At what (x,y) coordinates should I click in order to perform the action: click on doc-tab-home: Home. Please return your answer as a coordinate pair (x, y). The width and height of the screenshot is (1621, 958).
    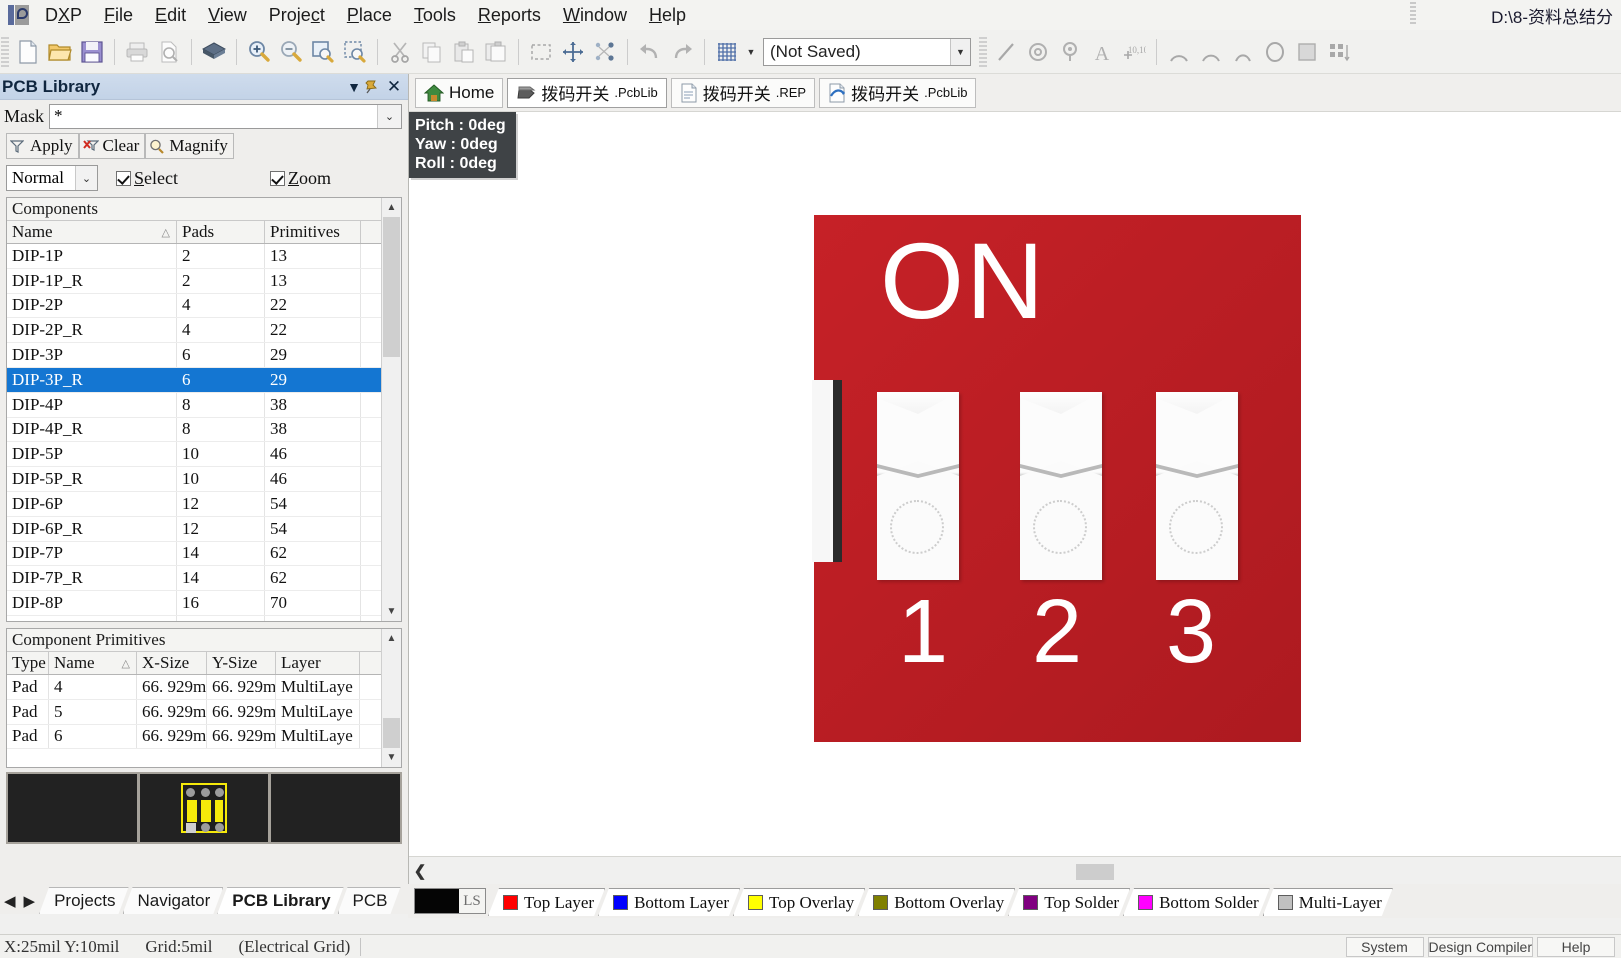
    Looking at the image, I should click on (459, 92).